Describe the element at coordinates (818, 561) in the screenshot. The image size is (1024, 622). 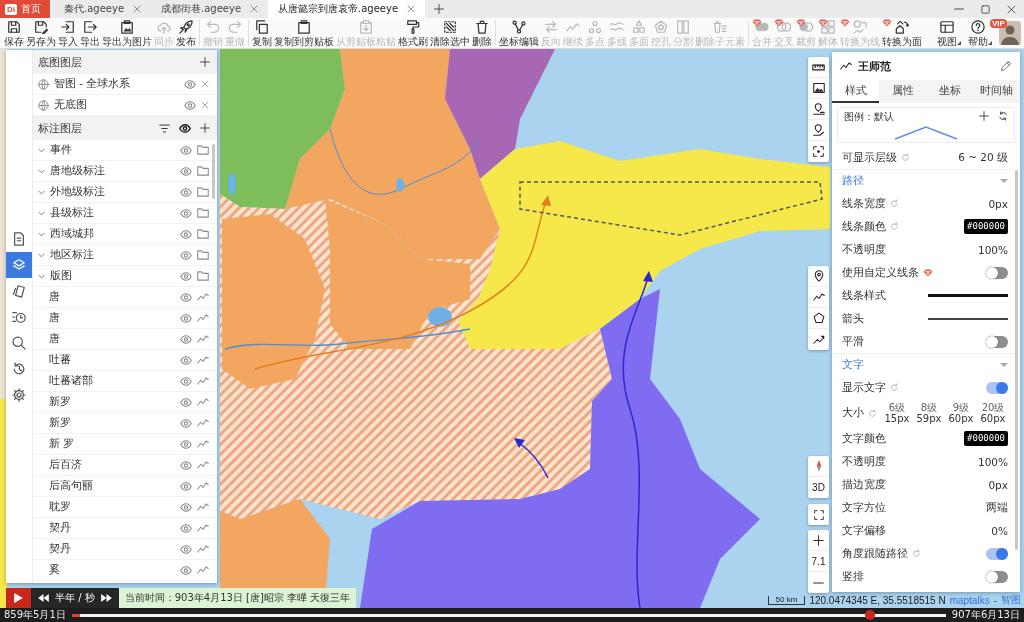
I see `zoom-level: 7.1` at that location.